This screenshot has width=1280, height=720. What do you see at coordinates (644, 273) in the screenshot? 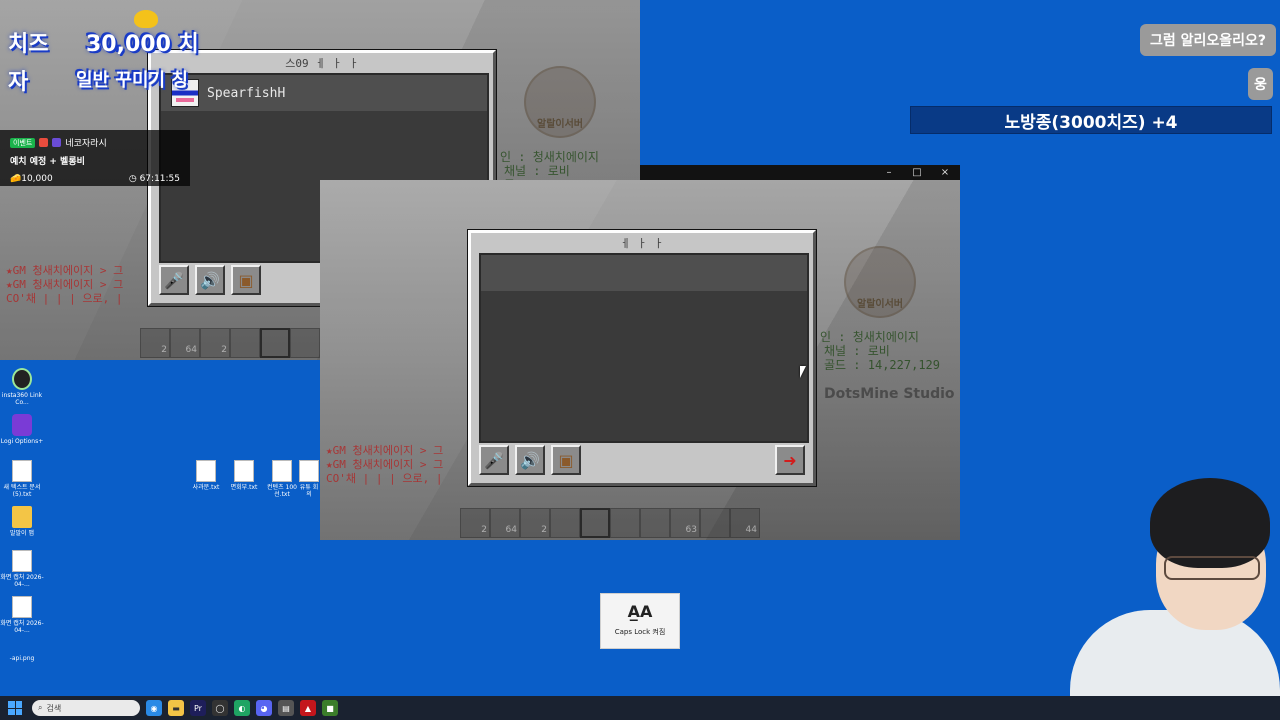
I see `player-row-empty` at bounding box center [644, 273].